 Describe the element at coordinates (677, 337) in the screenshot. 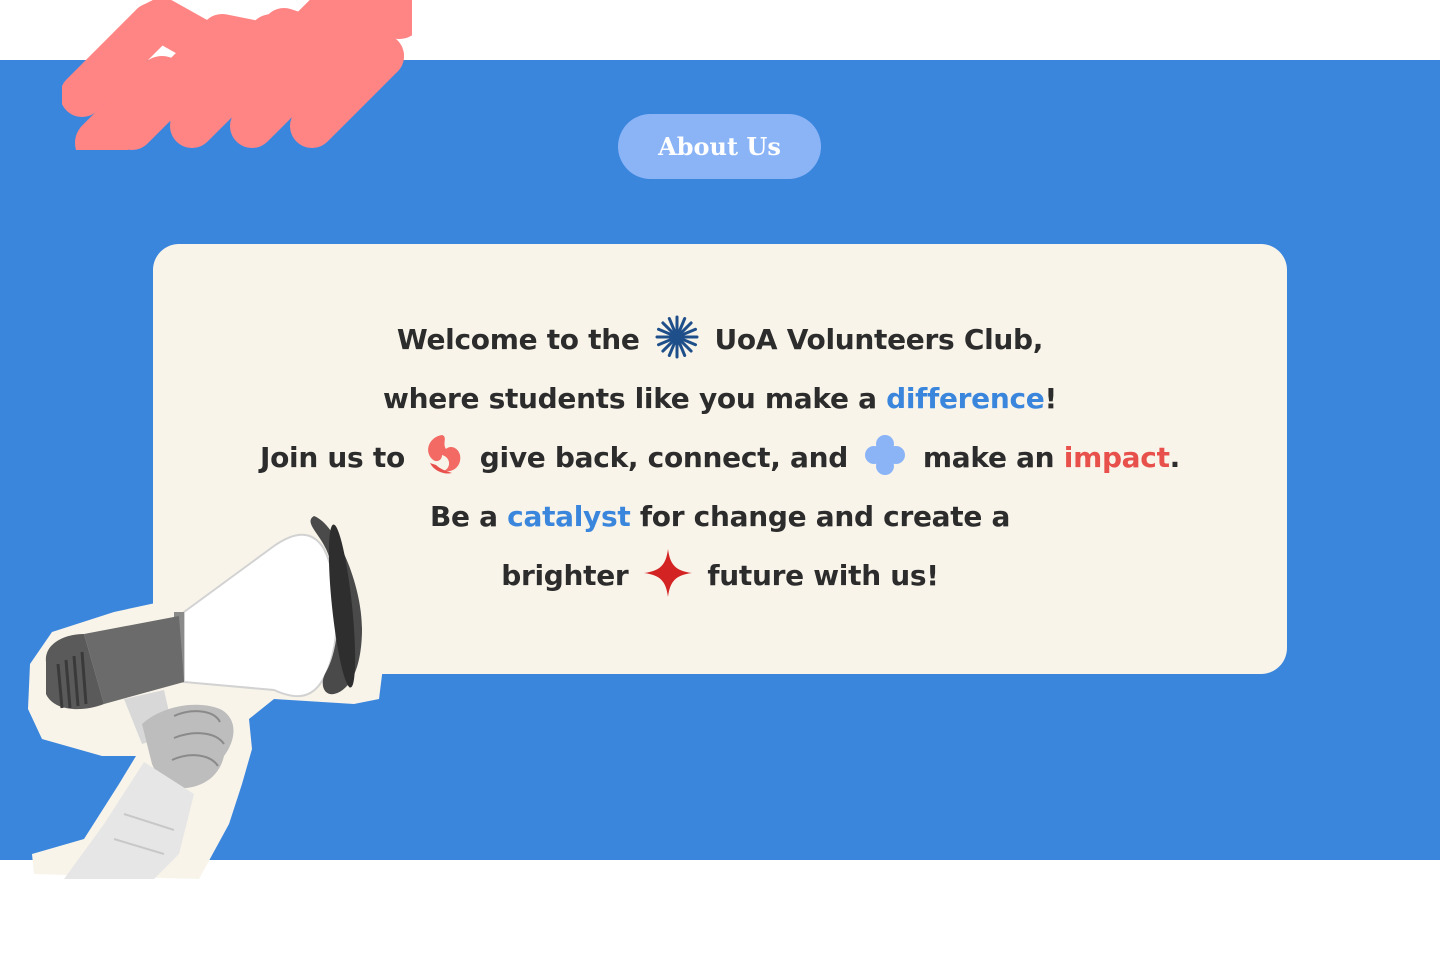

I see `starburst-icon` at that location.